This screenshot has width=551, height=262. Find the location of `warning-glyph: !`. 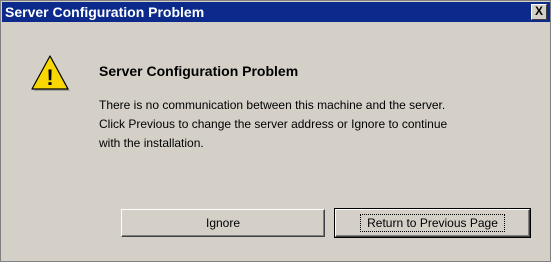

warning-glyph: ! is located at coordinates (49, 77).